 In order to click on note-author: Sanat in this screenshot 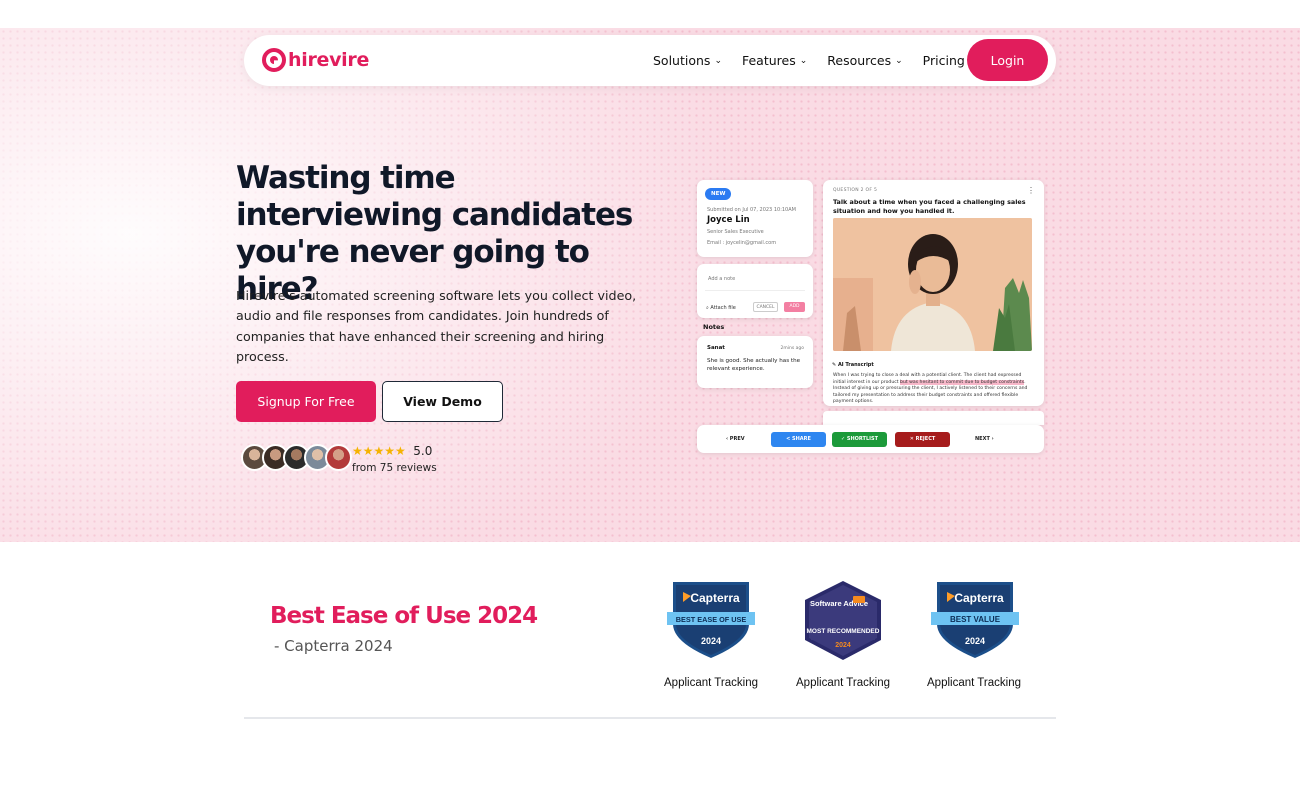, I will do `click(716, 348)`.